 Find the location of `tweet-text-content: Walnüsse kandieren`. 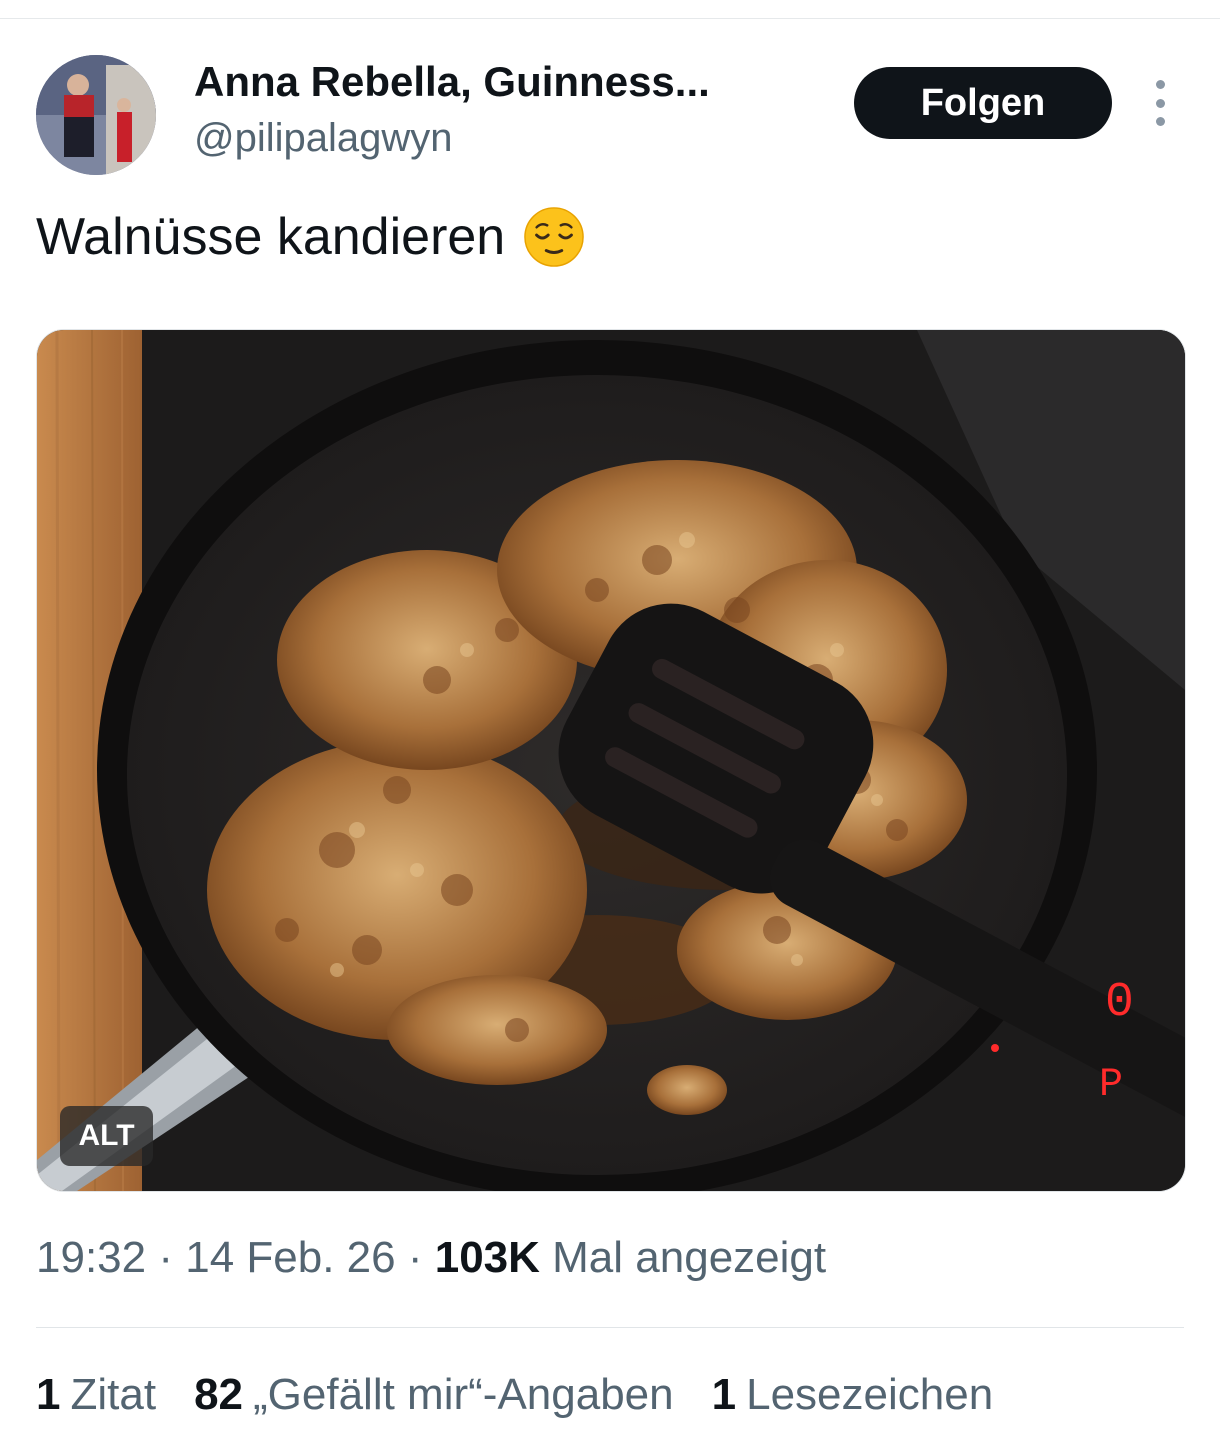

tweet-text-content: Walnüsse kandieren is located at coordinates (271, 237).